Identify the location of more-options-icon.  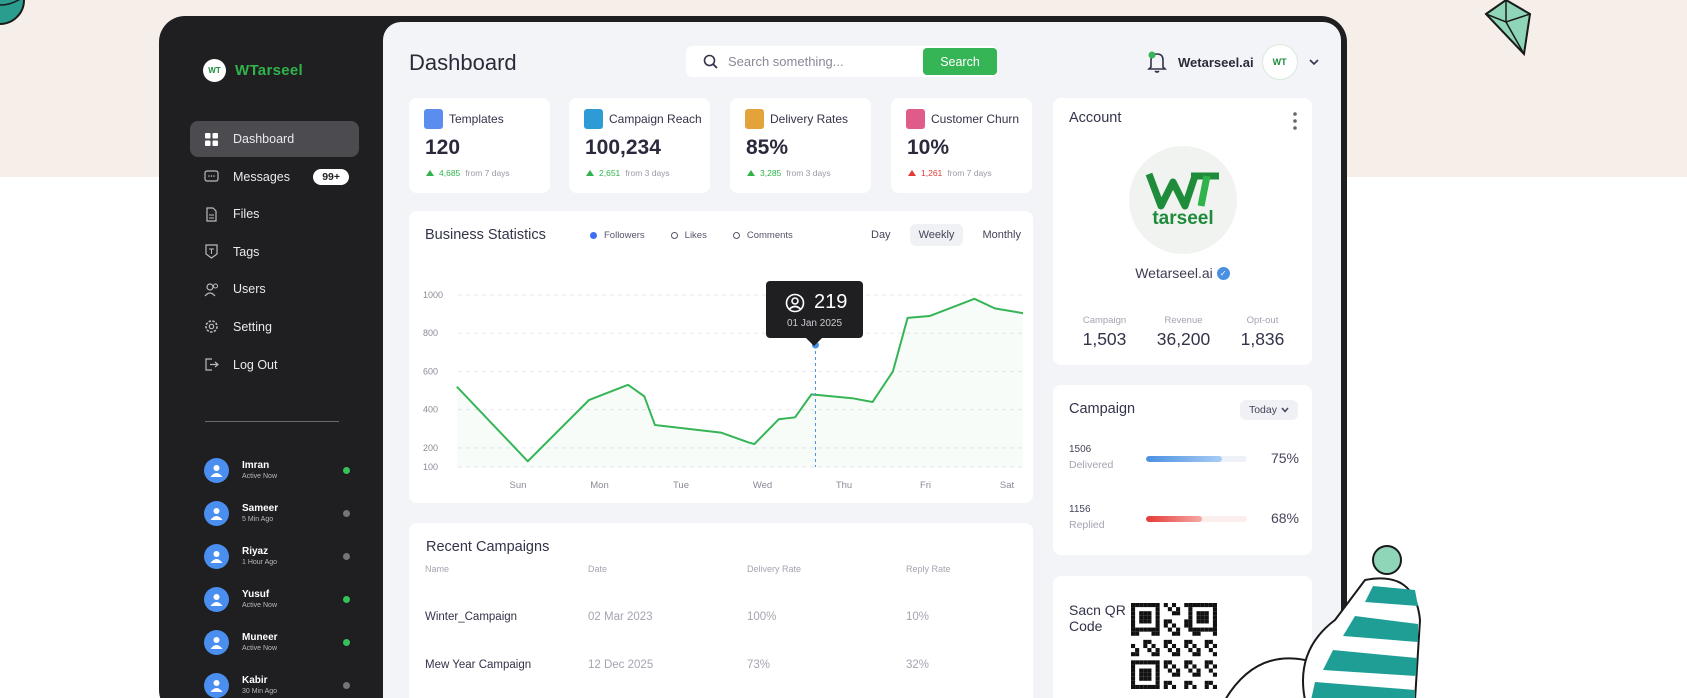
(1295, 121).